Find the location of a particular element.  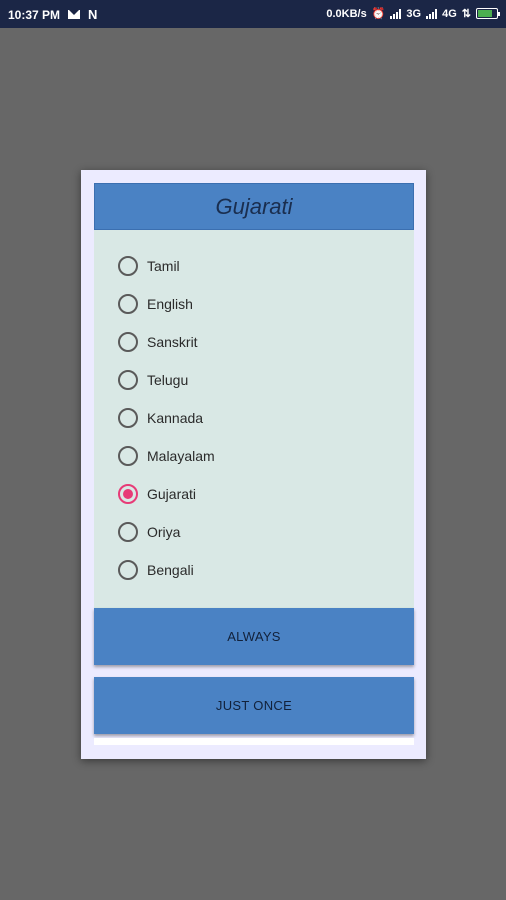

option-oriya: Oriya is located at coordinates (149, 532).